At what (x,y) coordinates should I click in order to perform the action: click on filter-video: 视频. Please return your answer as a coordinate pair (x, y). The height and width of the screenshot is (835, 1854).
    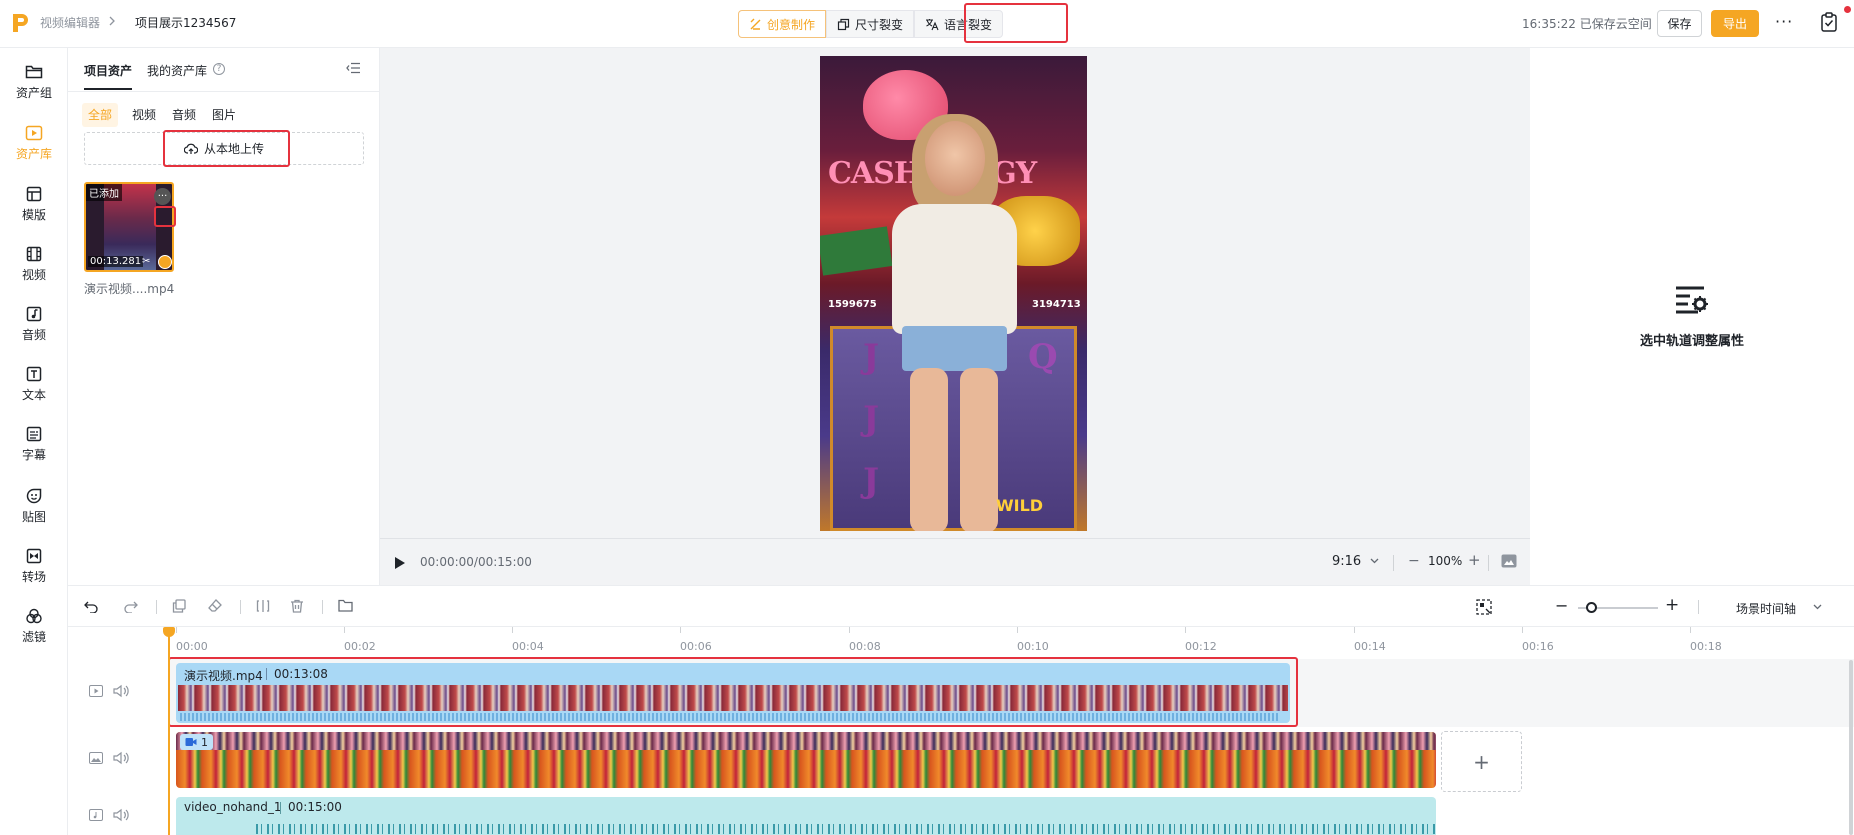
    Looking at the image, I should click on (144, 115).